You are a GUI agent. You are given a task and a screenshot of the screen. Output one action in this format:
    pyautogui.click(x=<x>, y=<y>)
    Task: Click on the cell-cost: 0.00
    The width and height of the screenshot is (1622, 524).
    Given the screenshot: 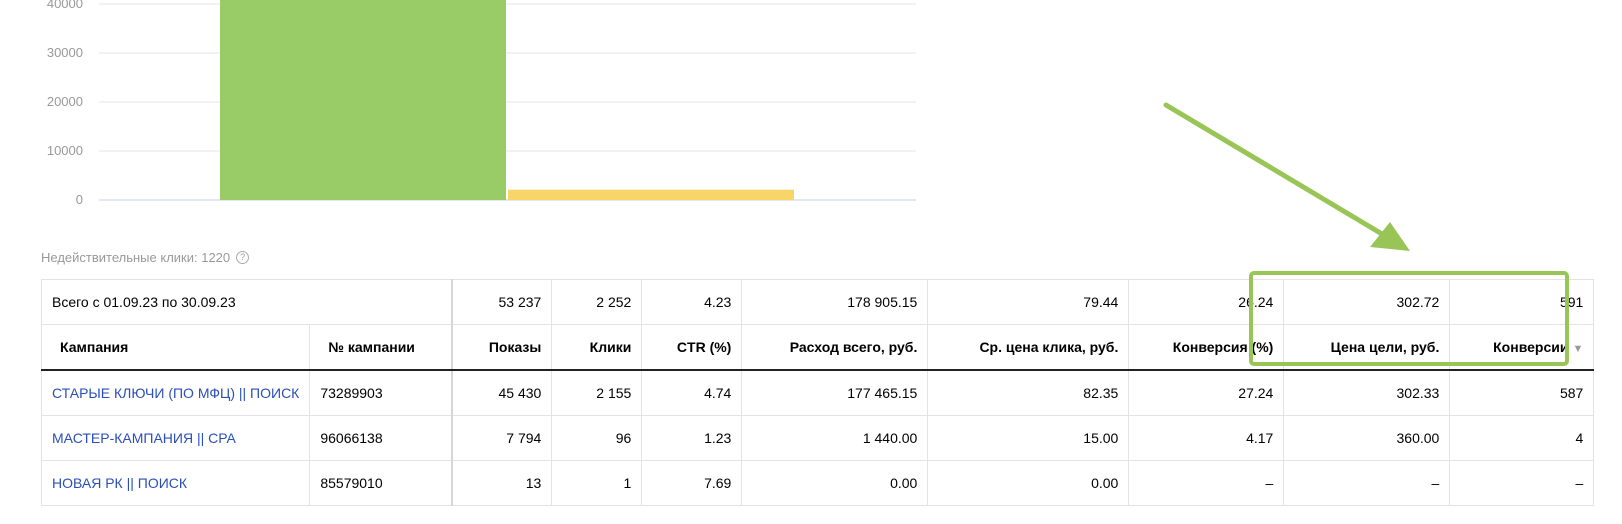 What is the action you would take?
    pyautogui.click(x=835, y=483)
    